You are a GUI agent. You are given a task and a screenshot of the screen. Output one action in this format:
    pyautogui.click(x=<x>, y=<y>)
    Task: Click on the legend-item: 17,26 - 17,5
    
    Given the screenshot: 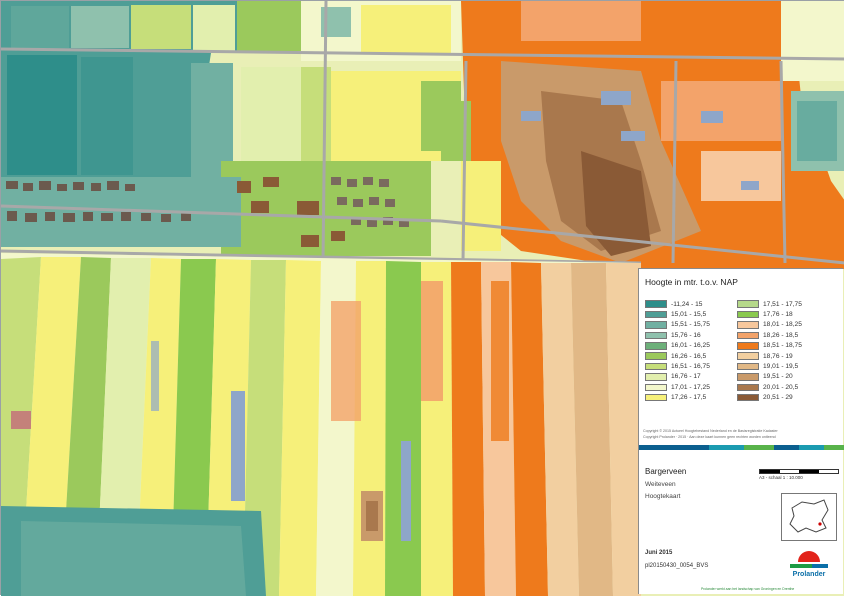 What is the action you would take?
    pyautogui.click(x=677, y=398)
    